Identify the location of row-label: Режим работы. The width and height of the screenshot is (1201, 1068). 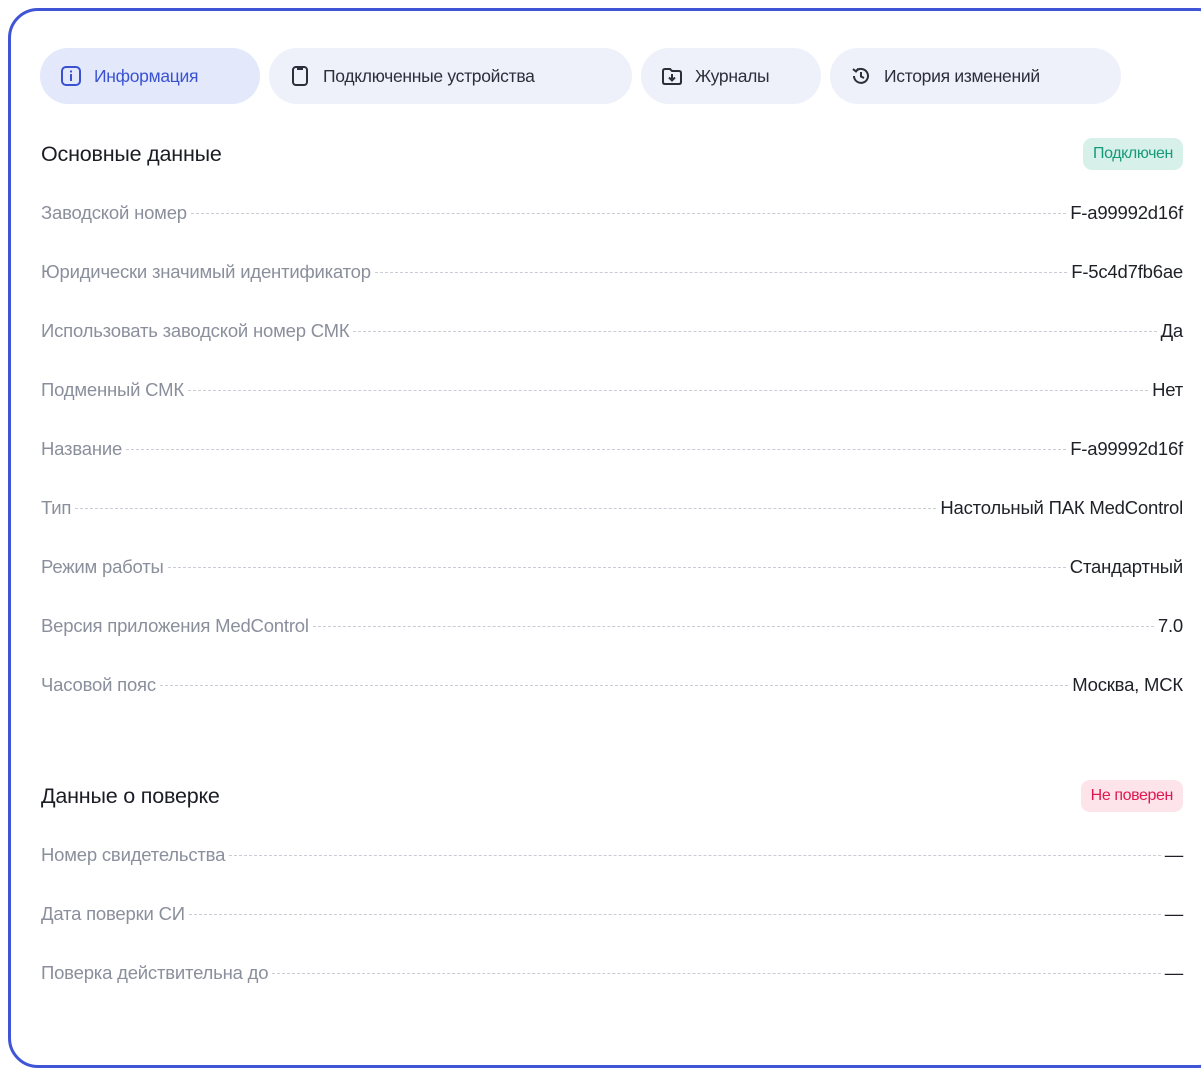
(102, 566).